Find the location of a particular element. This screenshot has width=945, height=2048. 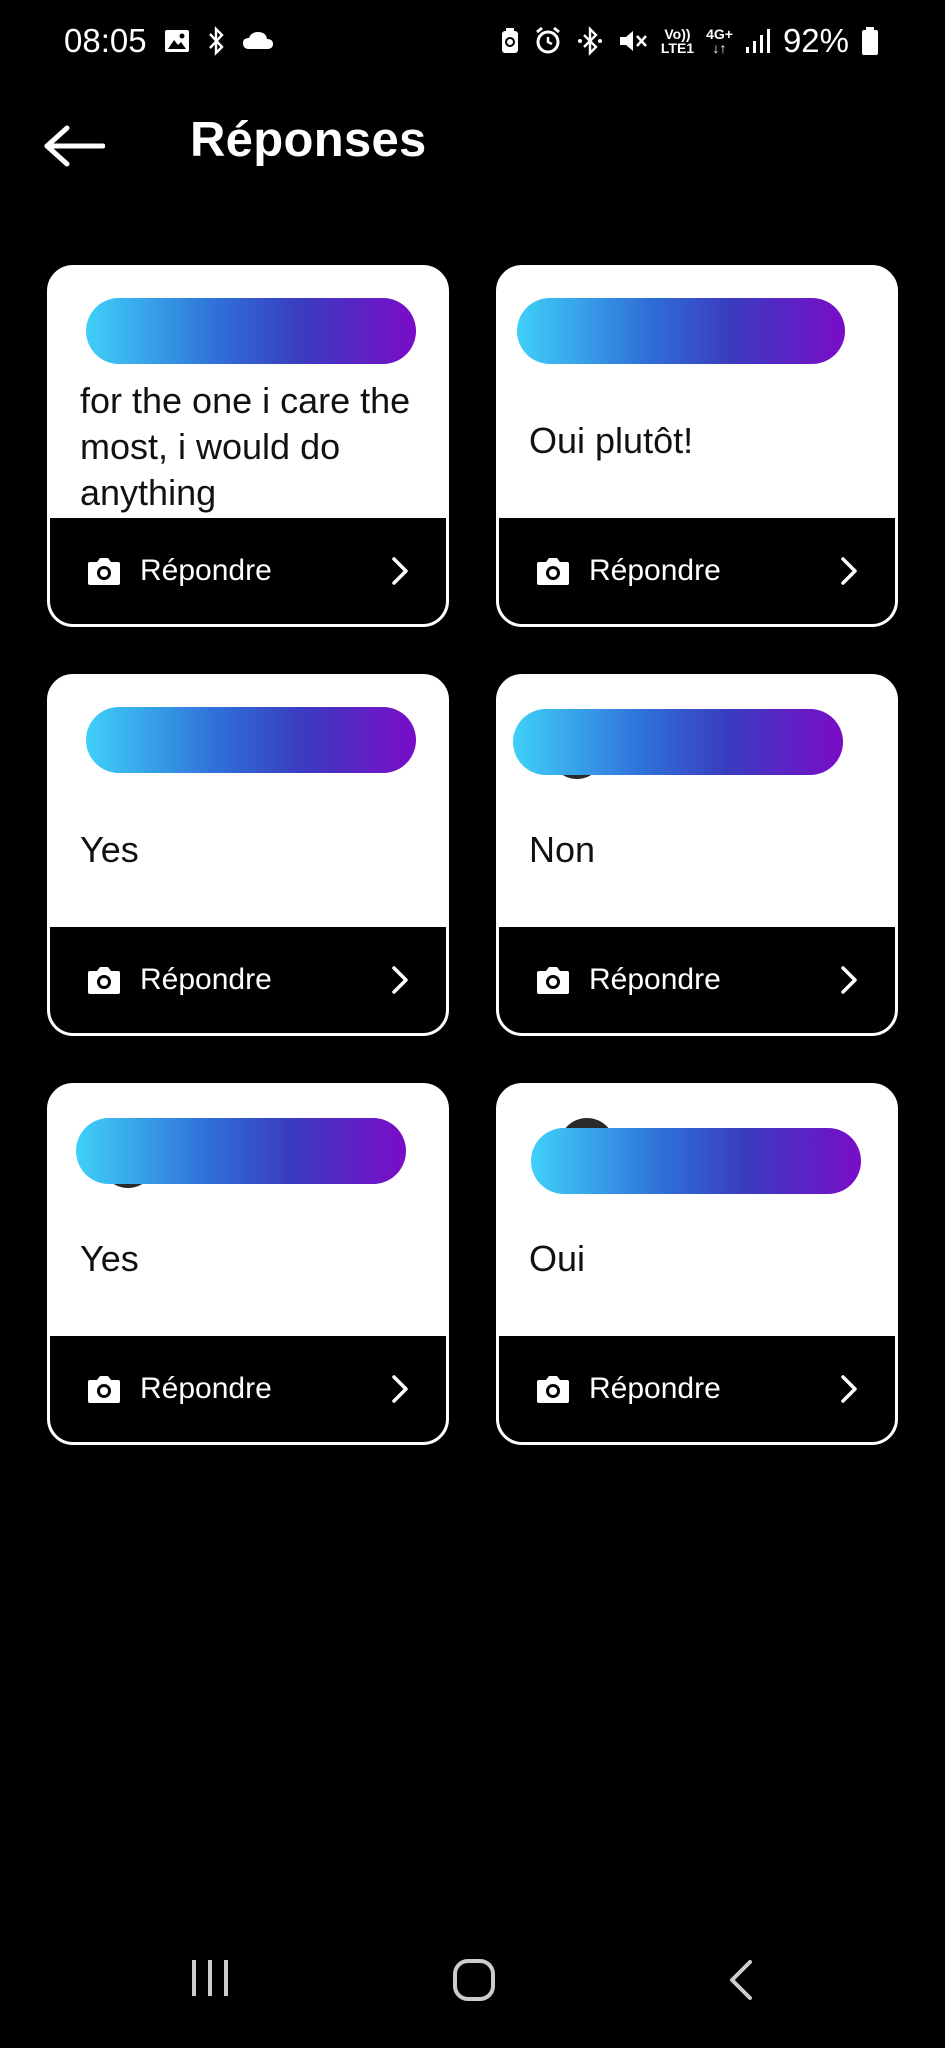

battery-percent: 92% is located at coordinates (815, 40).